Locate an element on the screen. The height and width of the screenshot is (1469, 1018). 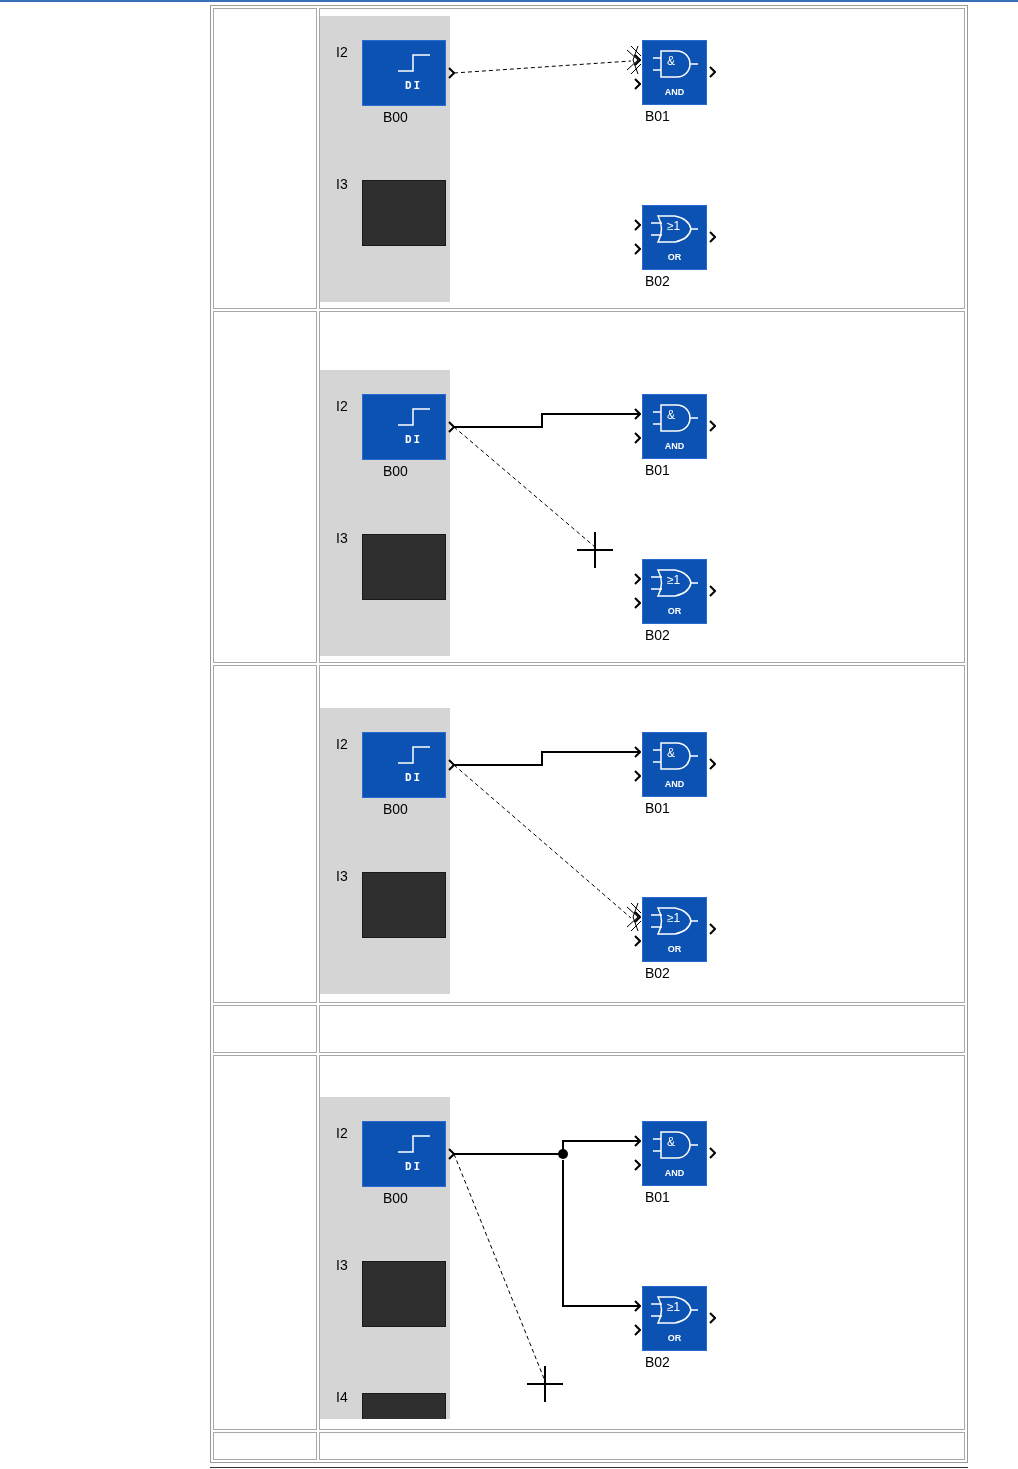
junction-dot is located at coordinates (563, 1154).